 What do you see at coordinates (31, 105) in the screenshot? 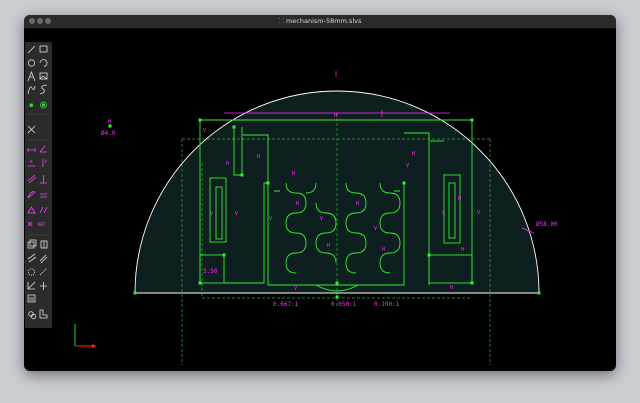
I see `point-icon` at bounding box center [31, 105].